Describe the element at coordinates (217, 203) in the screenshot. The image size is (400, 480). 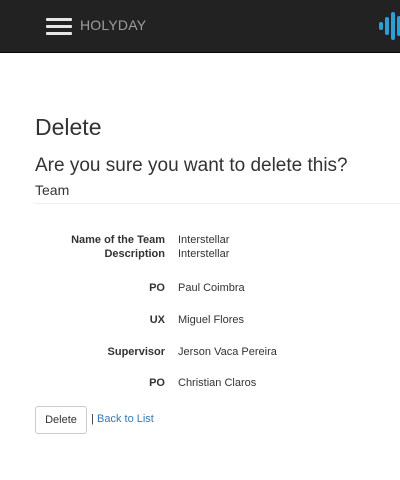
I see `divider` at that location.